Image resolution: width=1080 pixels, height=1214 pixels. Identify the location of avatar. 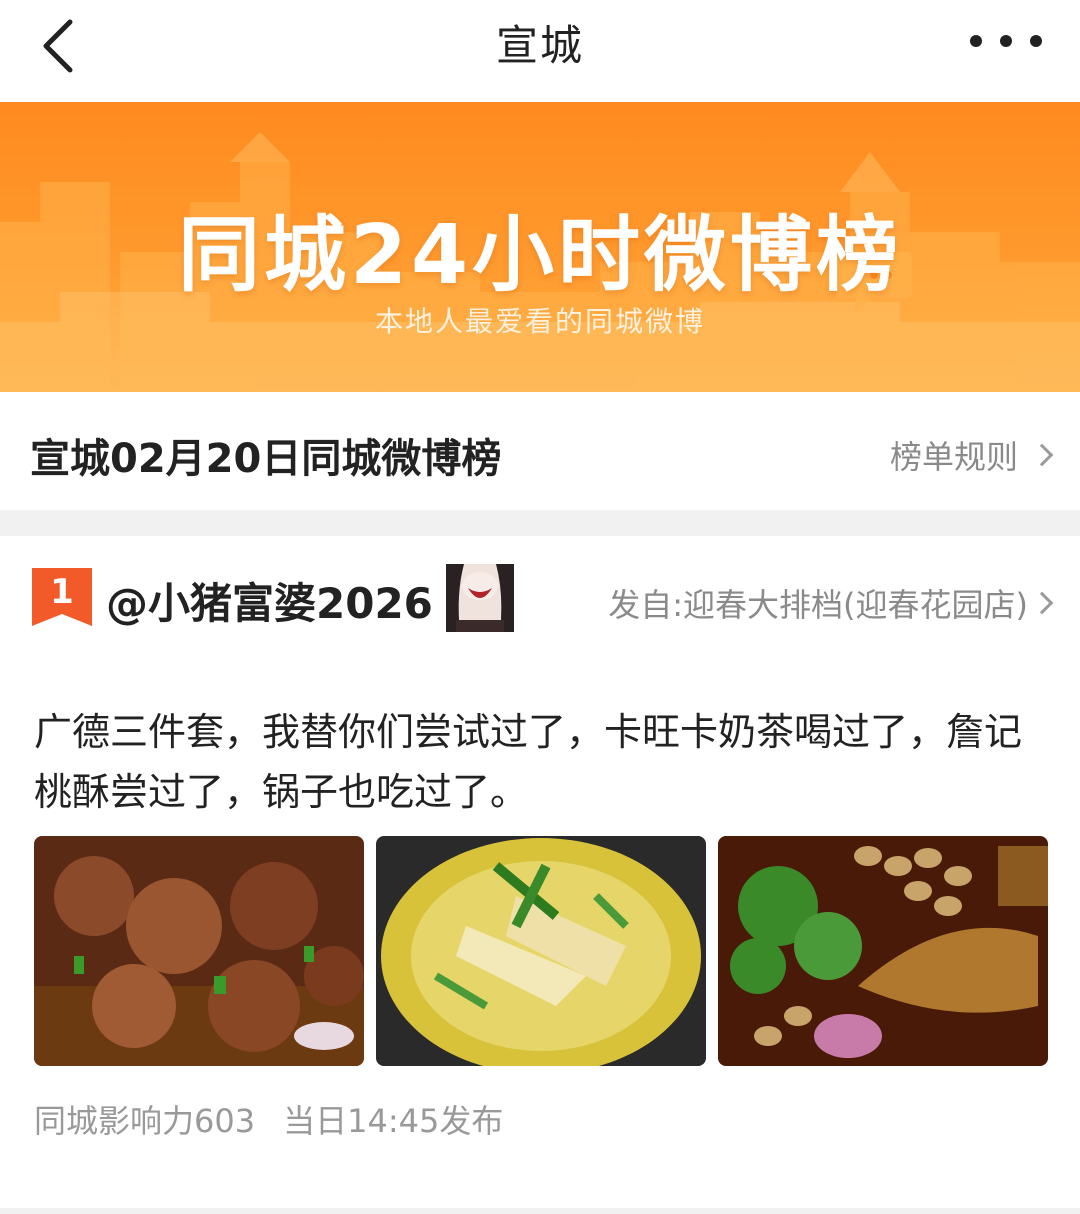
(480, 598).